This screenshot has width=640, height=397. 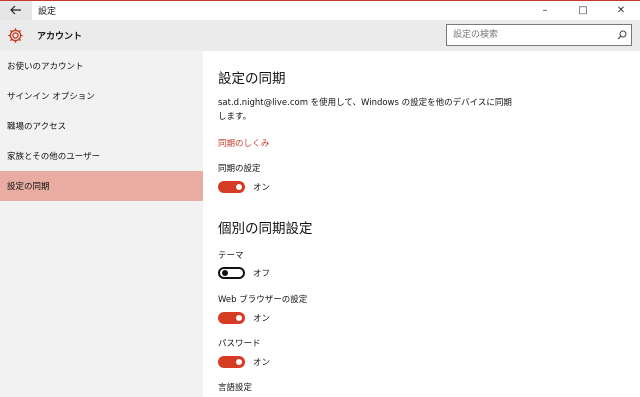 What do you see at coordinates (239, 344) in the screenshot?
I see `passwords-label: パスワード` at bounding box center [239, 344].